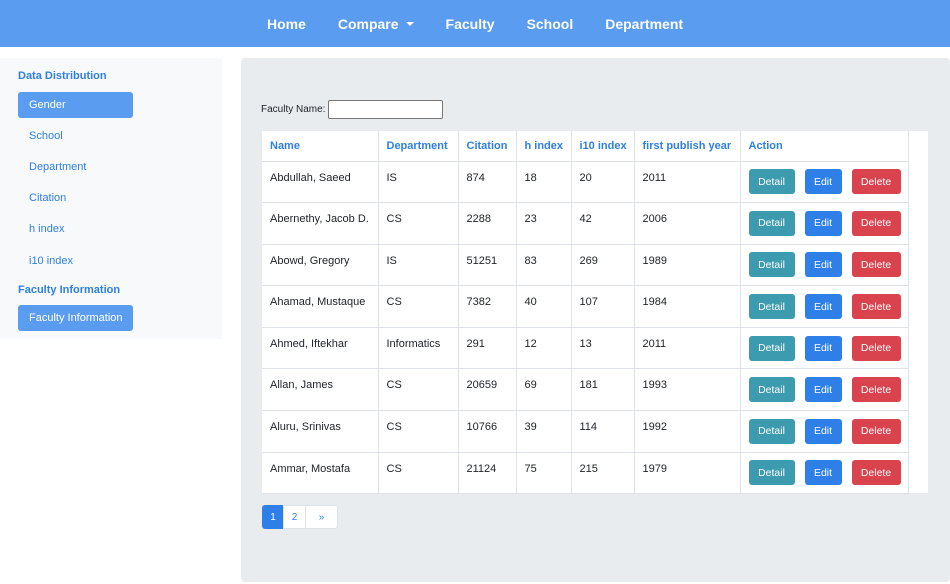 The width and height of the screenshot is (950, 584). What do you see at coordinates (602, 182) in the screenshot?
I see `cell-i10-index: 20` at bounding box center [602, 182].